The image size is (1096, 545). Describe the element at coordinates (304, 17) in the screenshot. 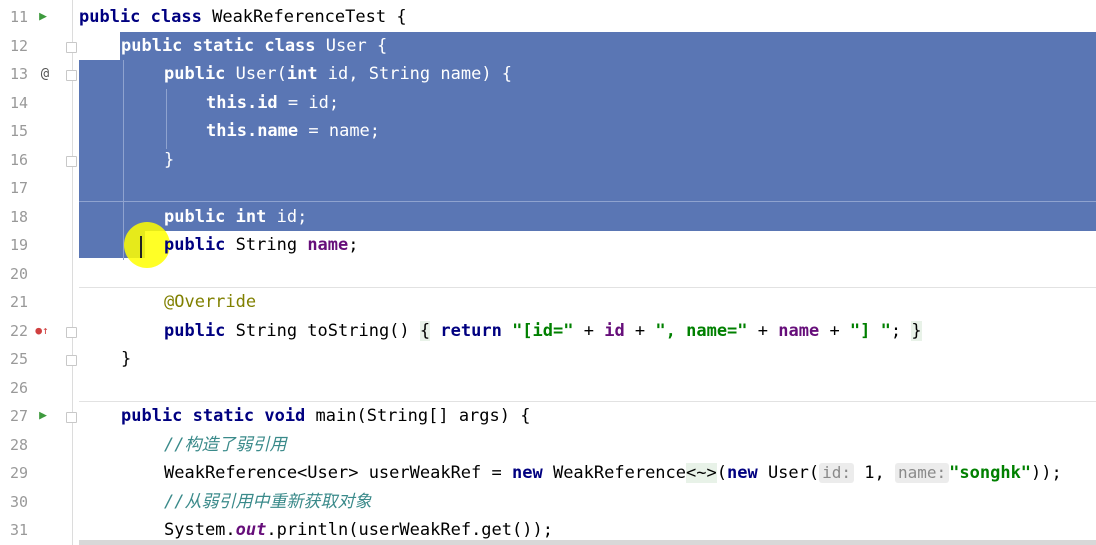

I see `class-name: WeakReferenceTest {` at that location.